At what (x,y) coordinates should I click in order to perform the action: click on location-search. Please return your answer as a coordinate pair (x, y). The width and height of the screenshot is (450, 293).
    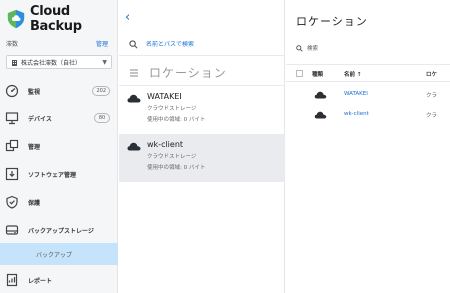
    Looking at the image, I should click on (202, 45).